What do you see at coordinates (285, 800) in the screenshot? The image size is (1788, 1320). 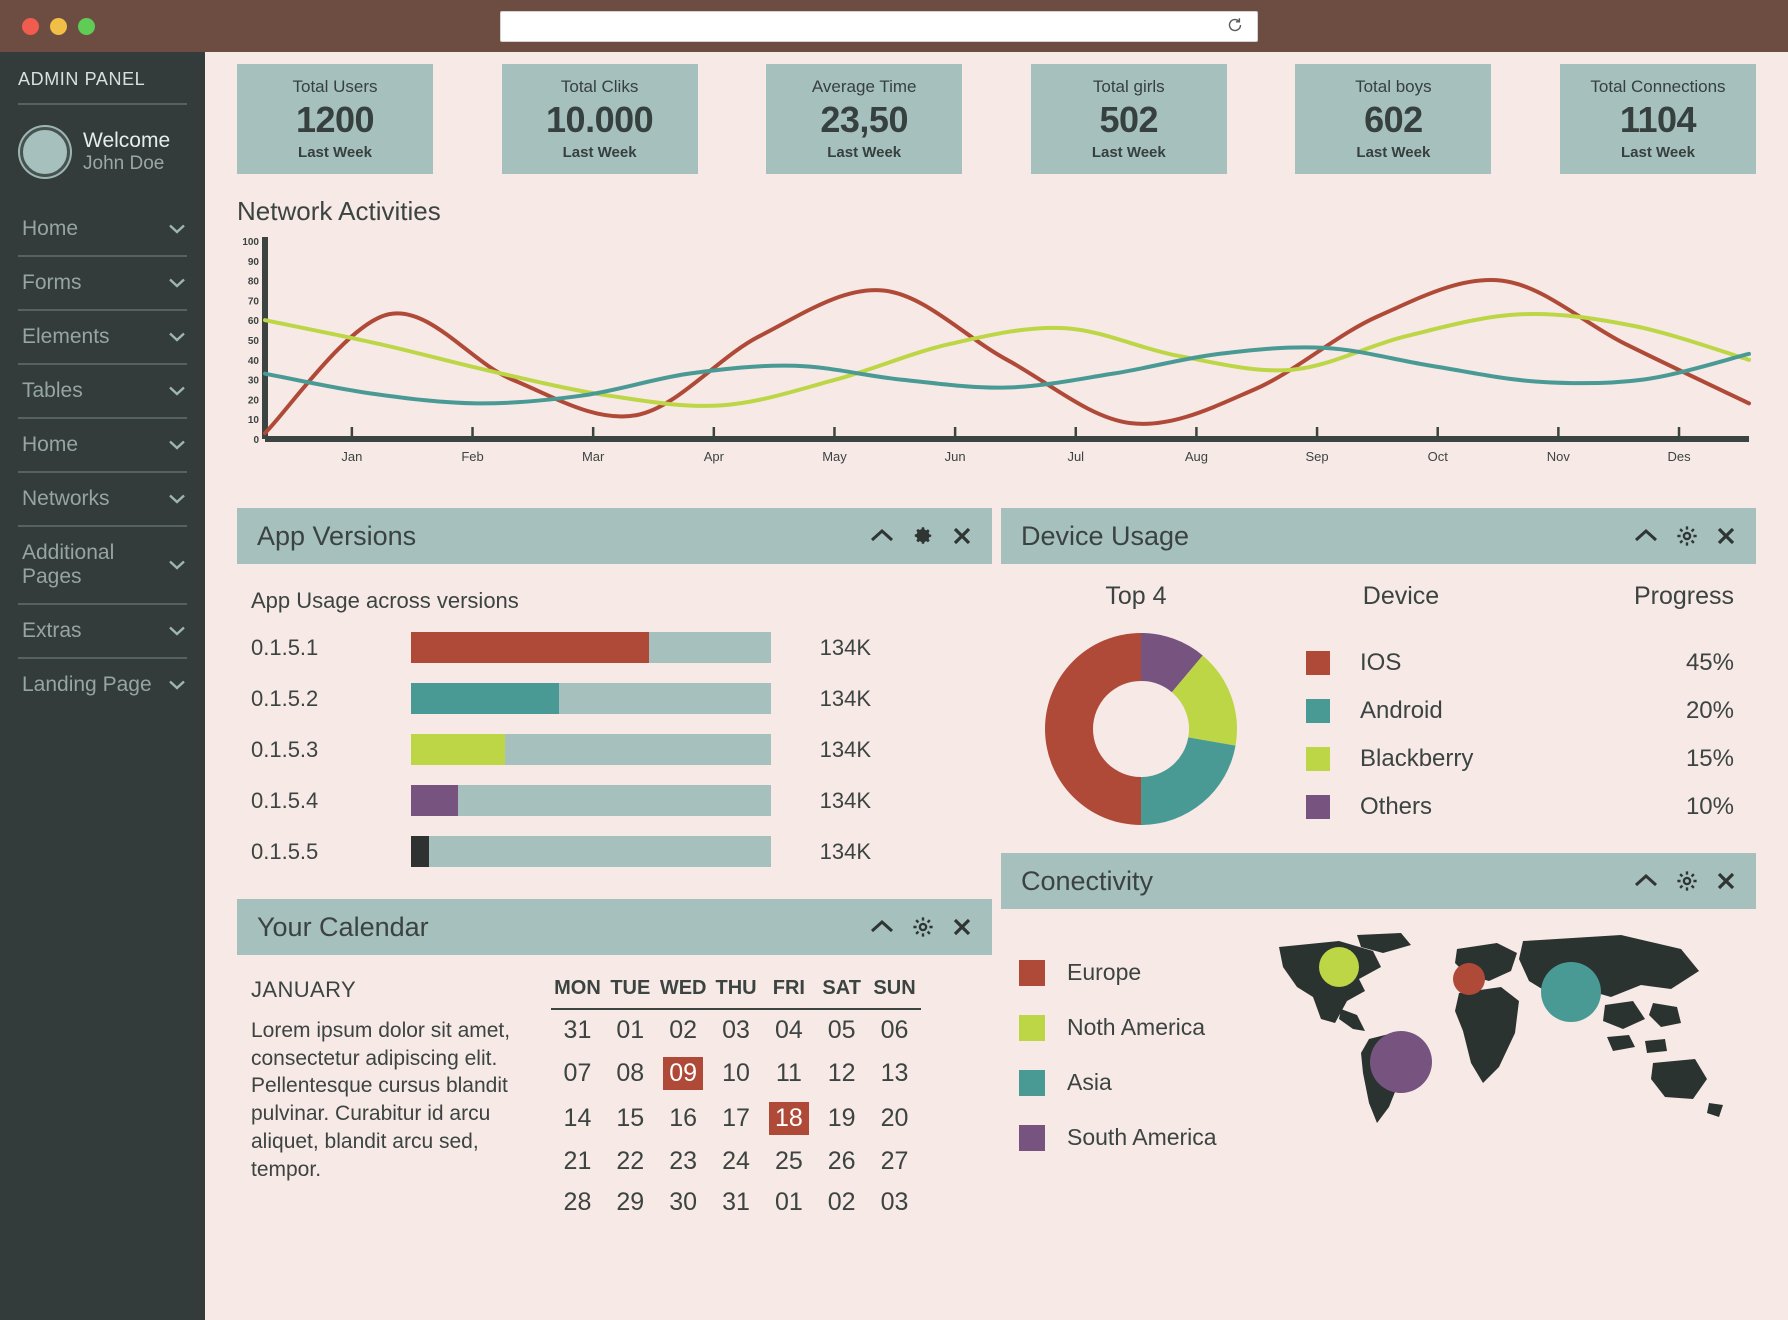 I see `version-label: 0.1.5.4` at bounding box center [285, 800].